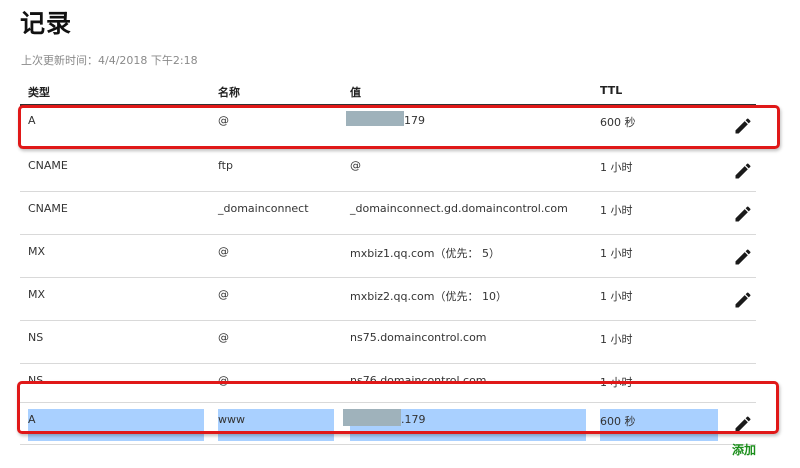  What do you see at coordinates (109, 60) in the screenshot?
I see `last-updated-text: 上次更新时间：4/4/2018 下午2:18` at bounding box center [109, 60].